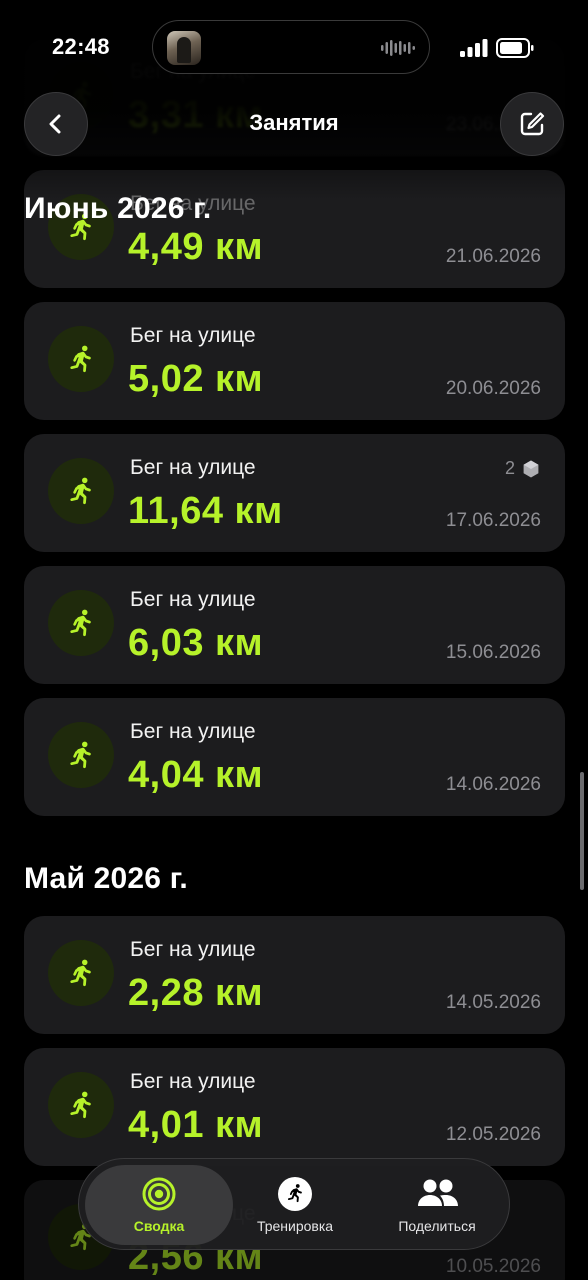 The image size is (588, 1280). I want to click on activity-card: Бег на улице 5,02 км 20.06.2026, so click(294, 361).